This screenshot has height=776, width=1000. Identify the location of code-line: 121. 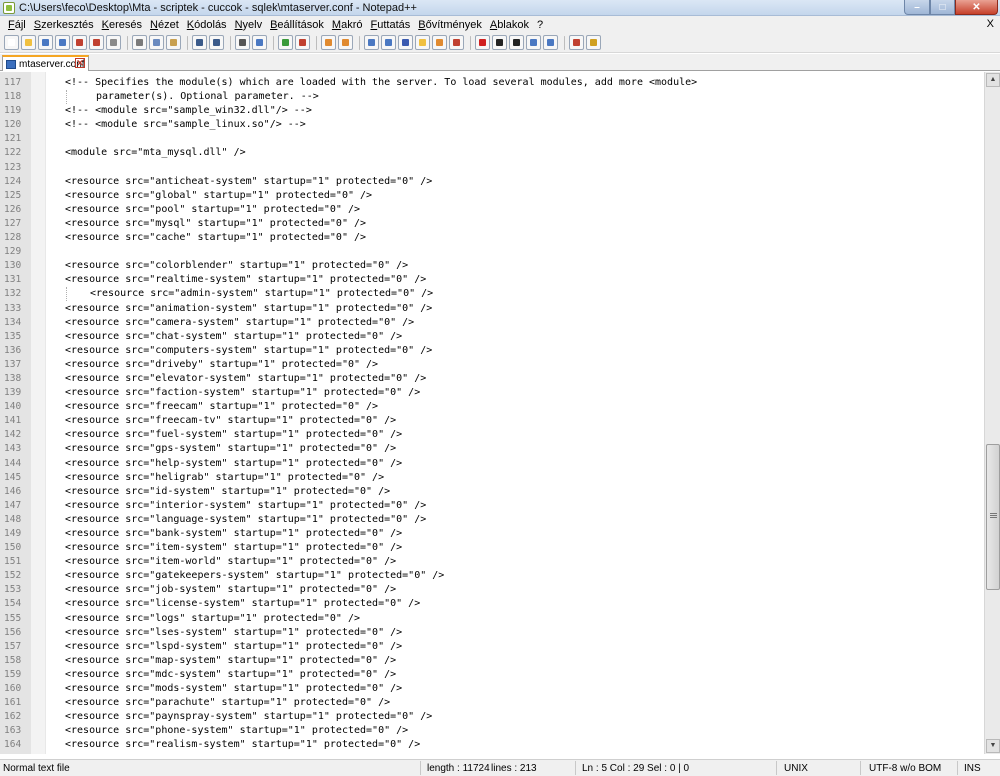
(492, 139).